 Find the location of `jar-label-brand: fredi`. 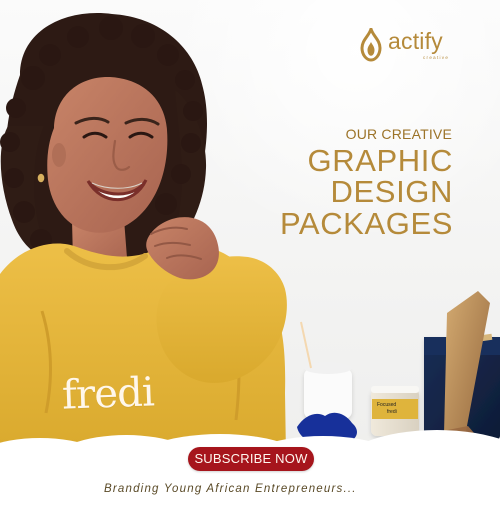

jar-label-brand: fredi is located at coordinates (392, 412).